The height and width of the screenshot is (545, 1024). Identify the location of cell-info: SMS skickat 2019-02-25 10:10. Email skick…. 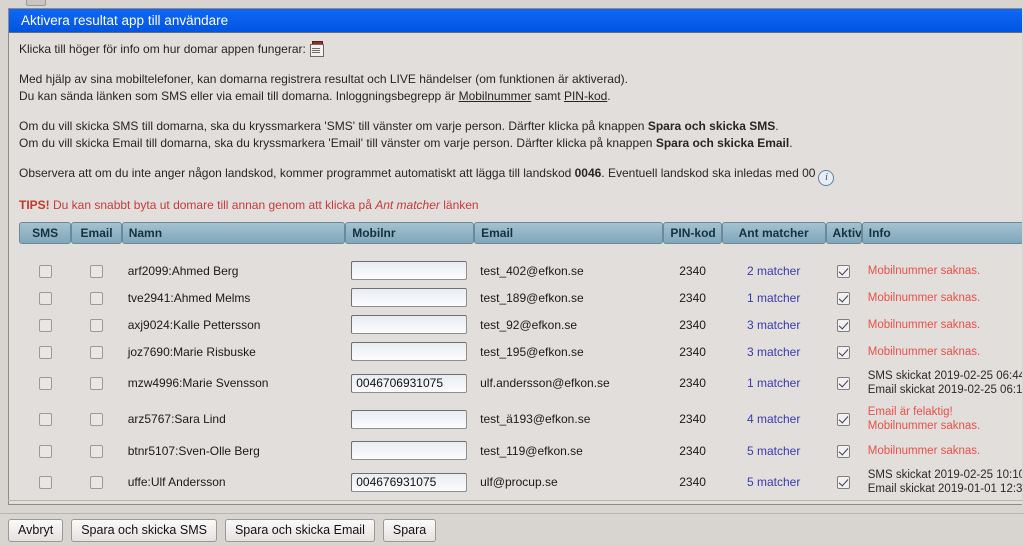
(942, 482).